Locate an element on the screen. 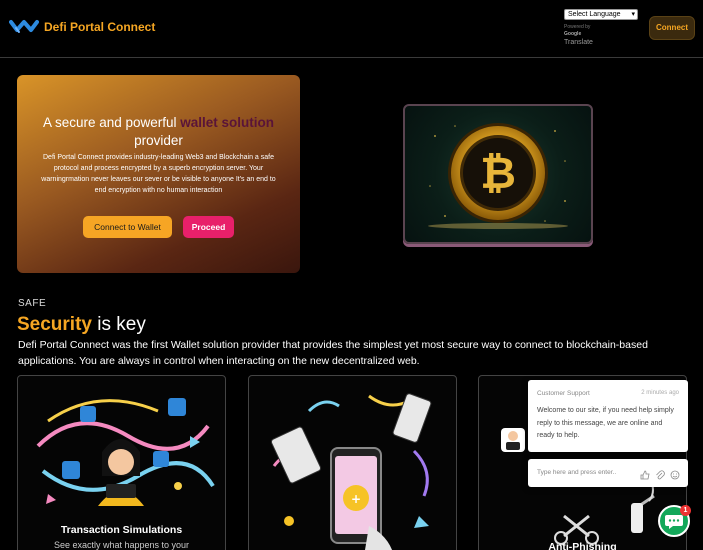  language-select-value: Select Language is located at coordinates (594, 14).